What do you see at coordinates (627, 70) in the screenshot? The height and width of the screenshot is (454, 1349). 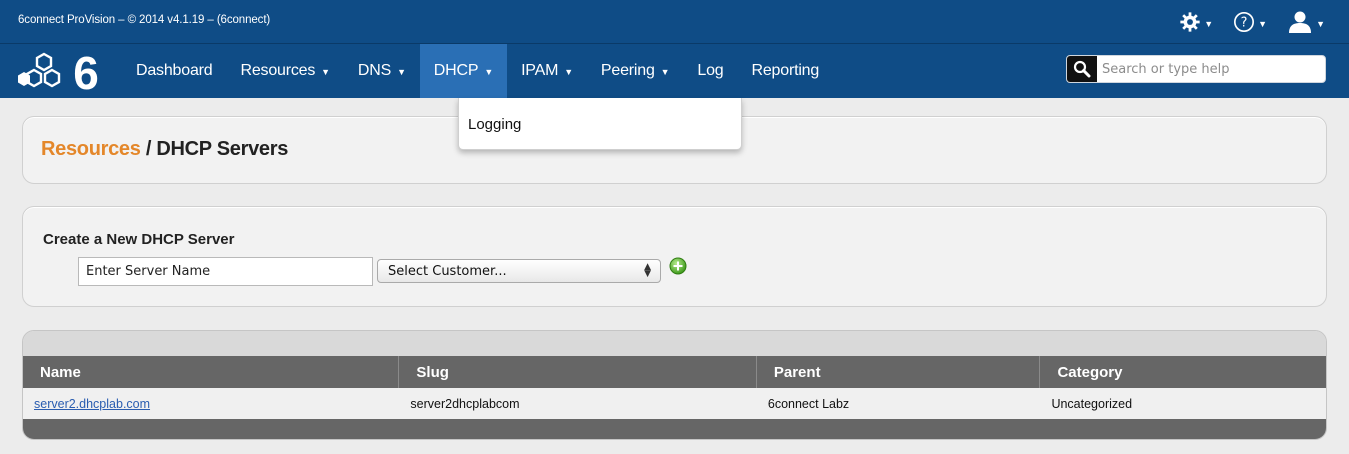 I see `nav-label: Peering` at bounding box center [627, 70].